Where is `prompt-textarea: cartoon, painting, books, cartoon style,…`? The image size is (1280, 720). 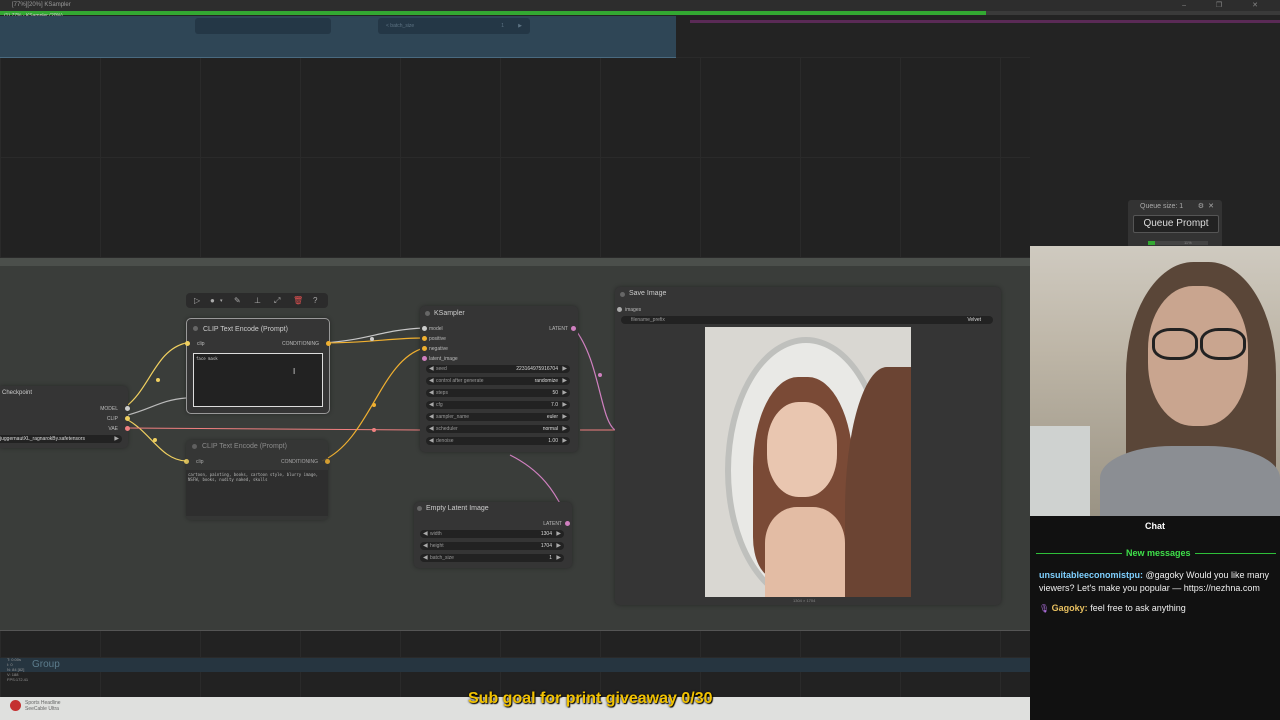
prompt-textarea: cartoon, painting, books, cartoon style,… is located at coordinates (257, 493).